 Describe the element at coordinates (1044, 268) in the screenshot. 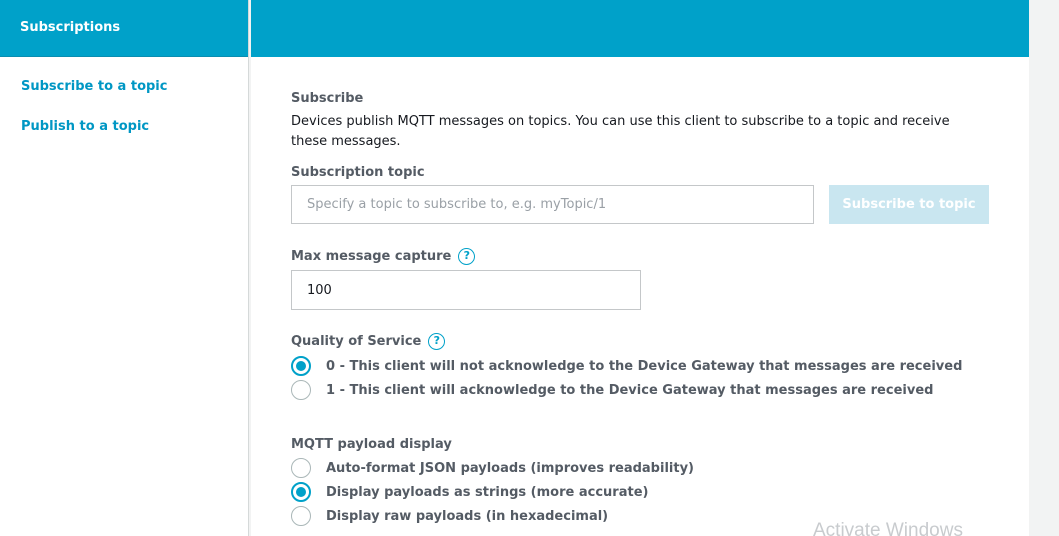

I see `right-gutter` at that location.